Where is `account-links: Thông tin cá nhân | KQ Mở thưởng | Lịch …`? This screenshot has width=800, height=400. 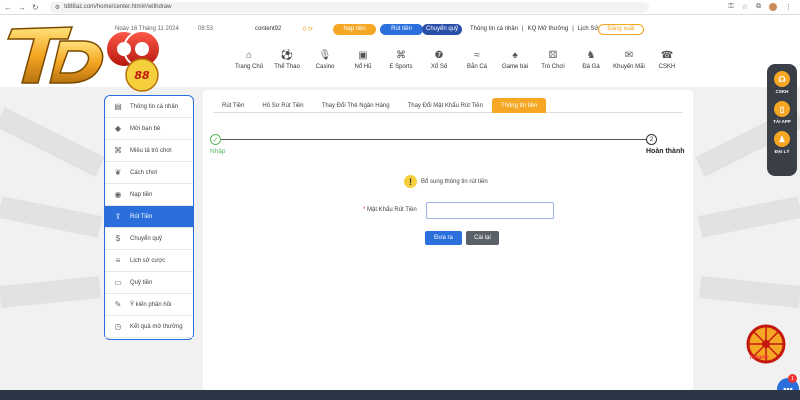 account-links: Thông tin cá nhân | KQ Mở thưởng | Lịch … is located at coordinates (534, 29).